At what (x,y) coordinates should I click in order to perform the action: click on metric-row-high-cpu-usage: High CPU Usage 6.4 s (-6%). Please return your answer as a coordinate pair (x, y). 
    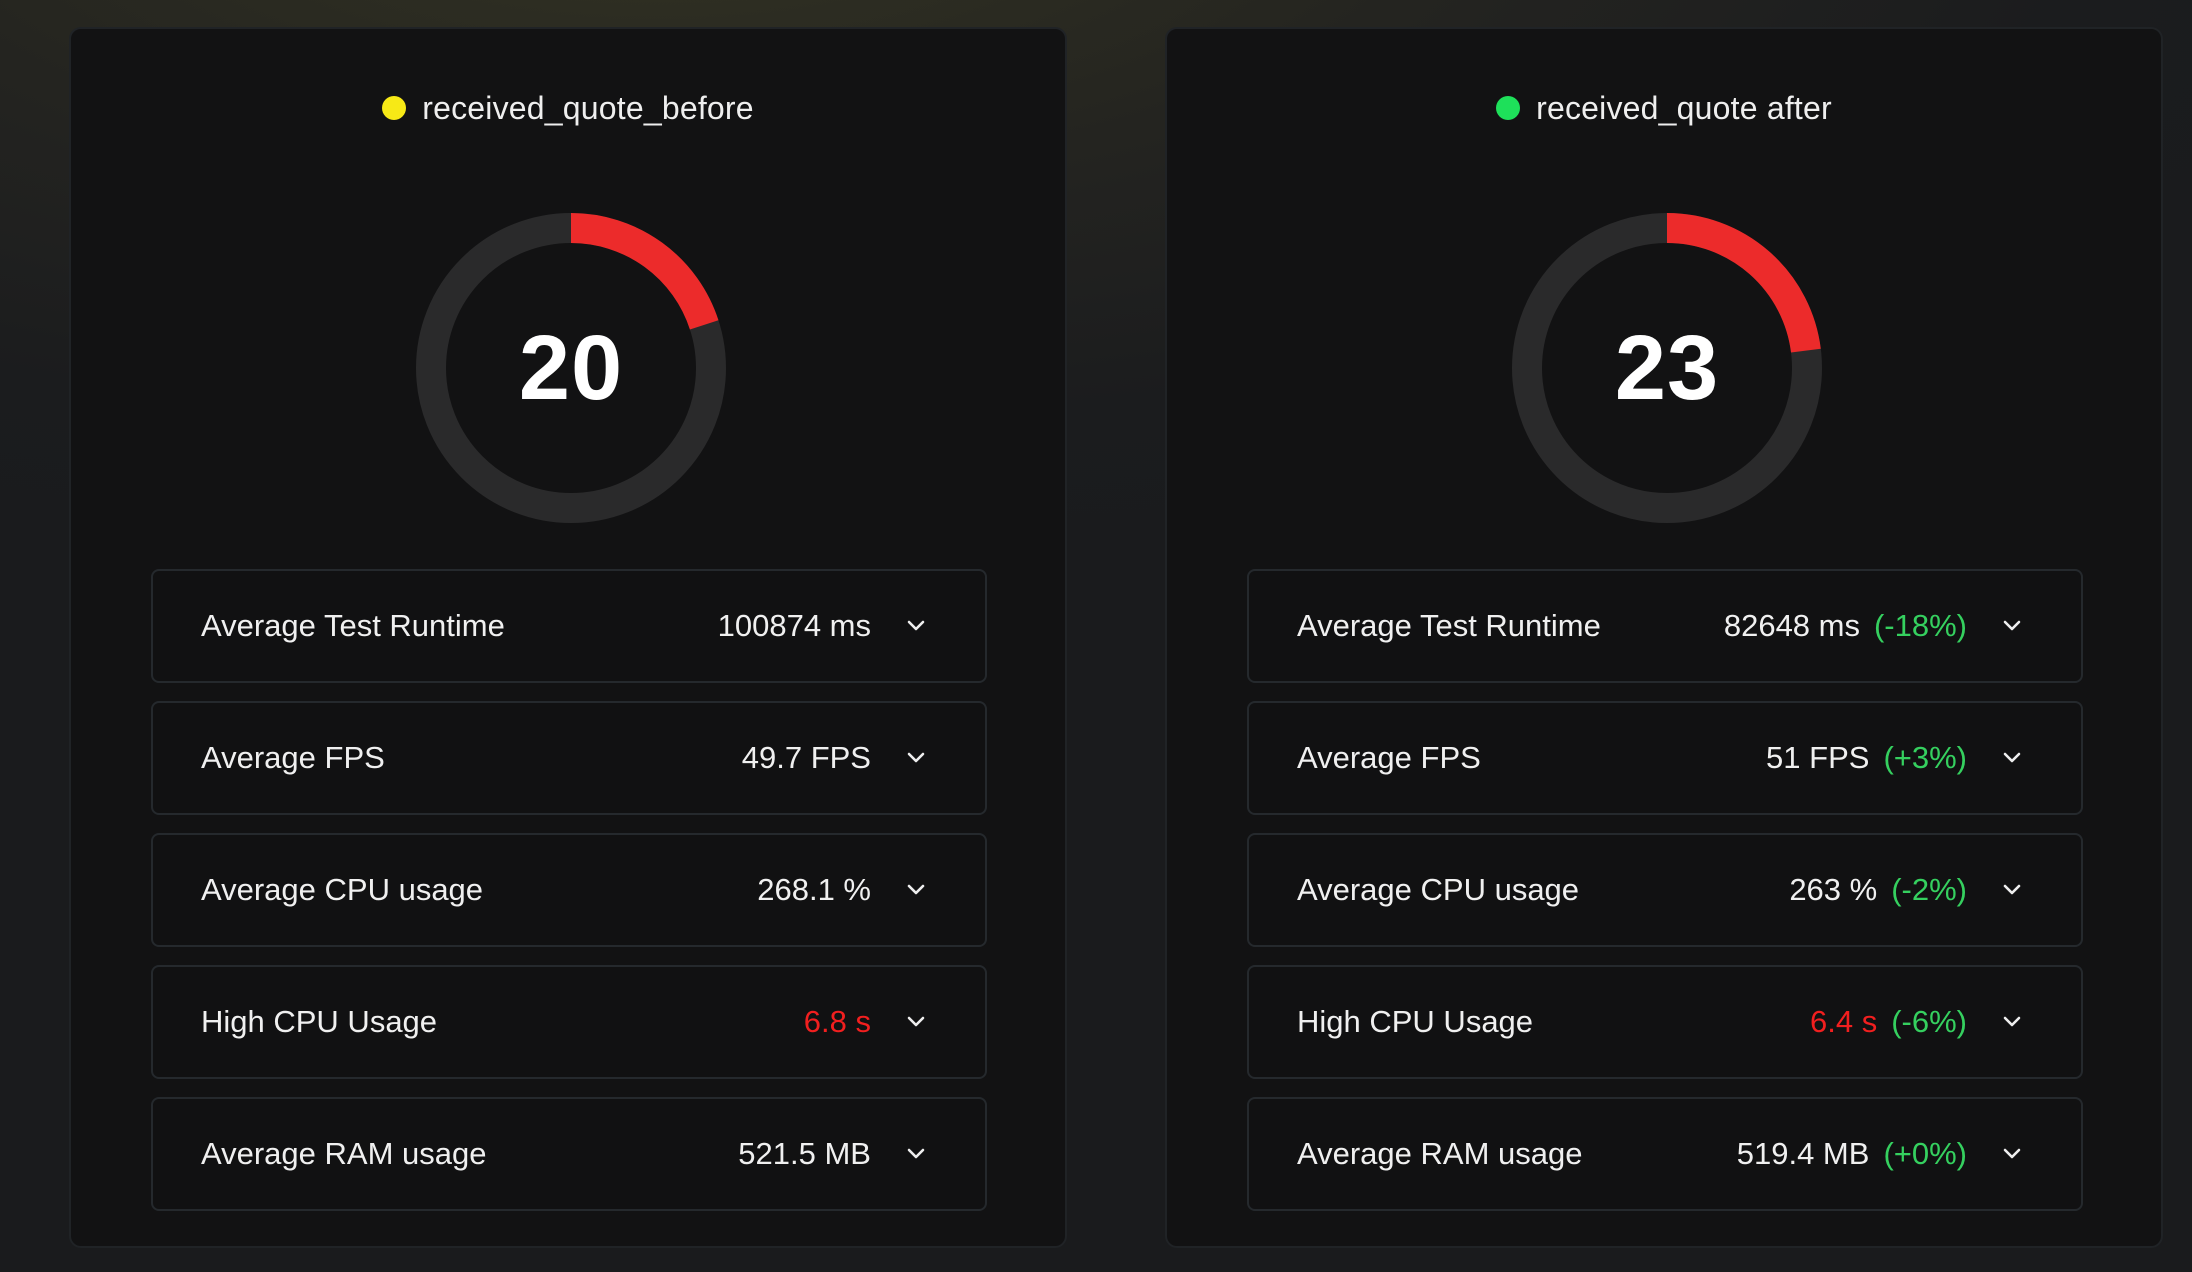
    Looking at the image, I should click on (1665, 1022).